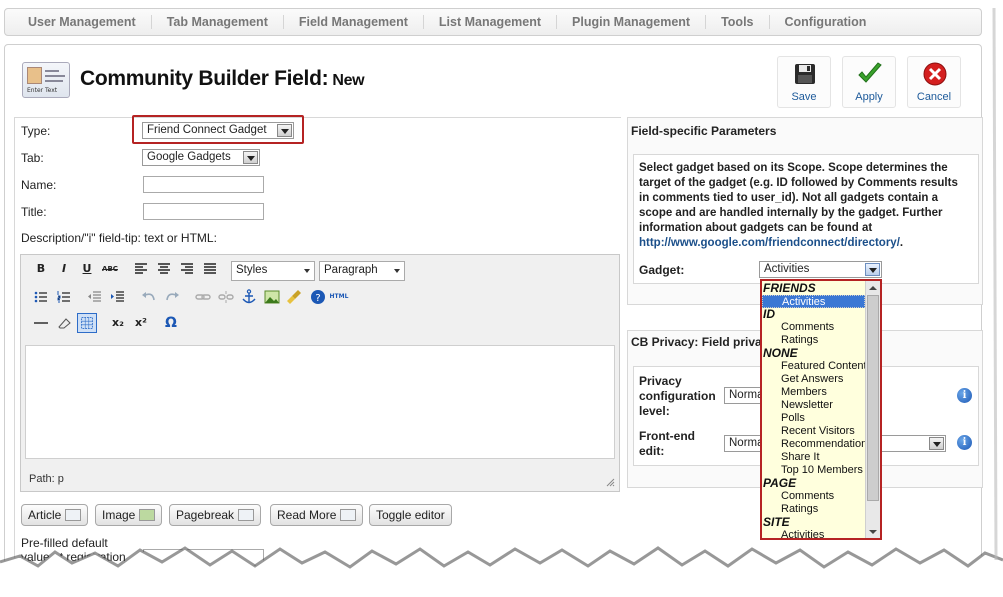 The height and width of the screenshot is (597, 1003). What do you see at coordinates (95, 297) in the screenshot?
I see `outdent-icon` at bounding box center [95, 297].